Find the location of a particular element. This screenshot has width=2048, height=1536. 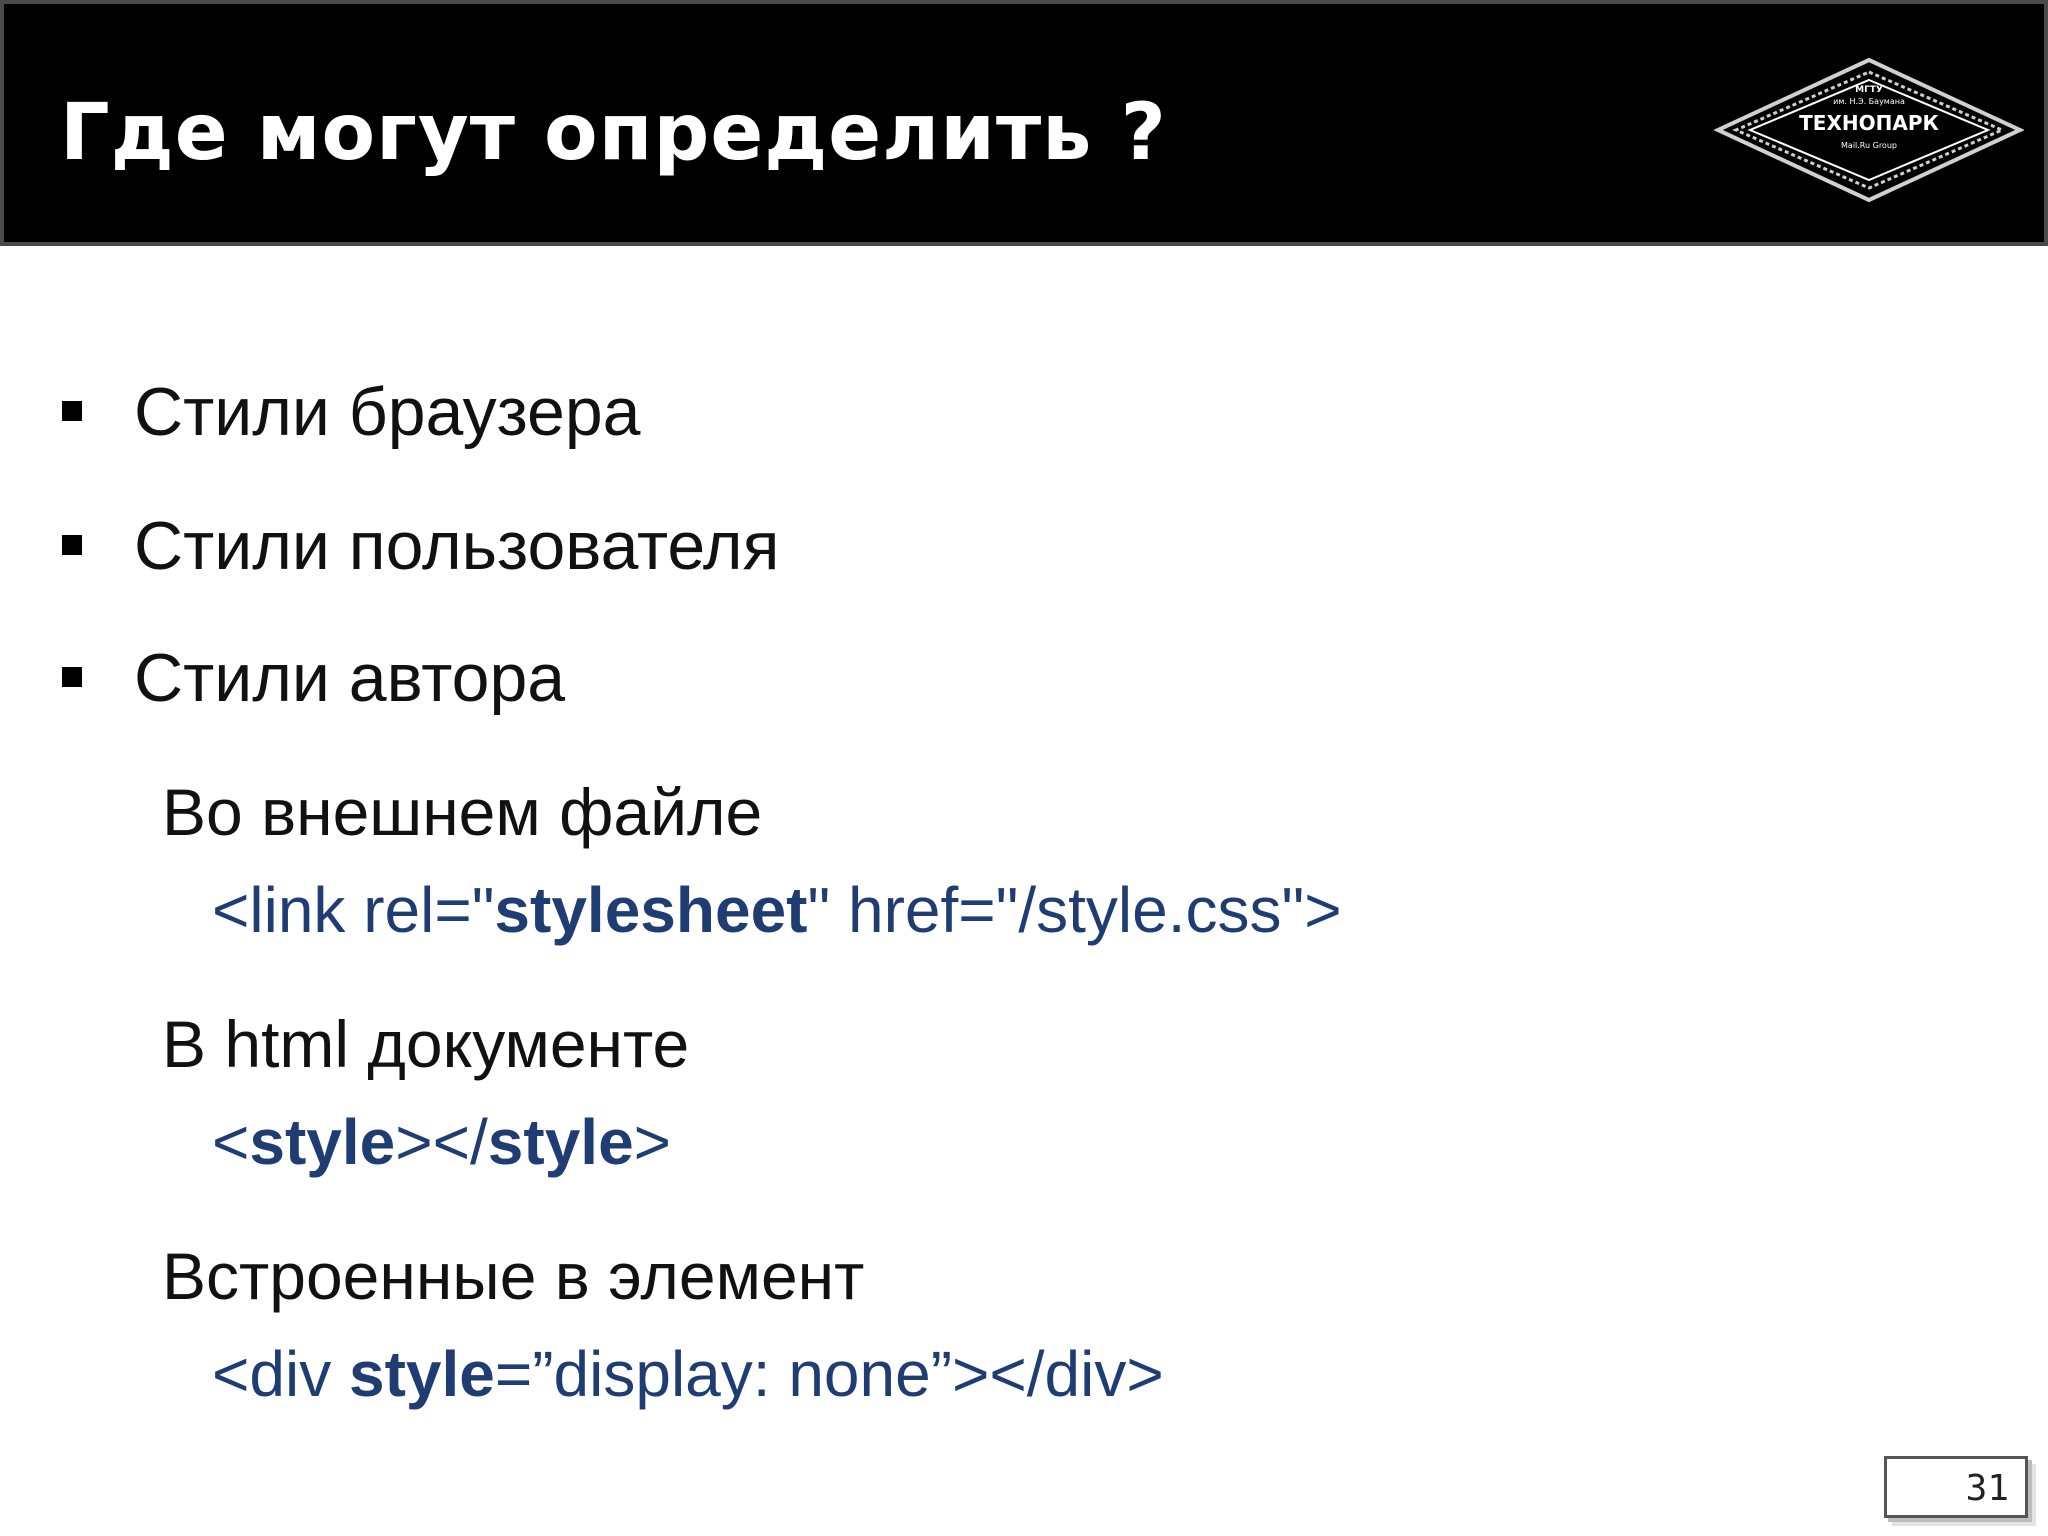

inline-element-code: <div style=”display: none”></div> is located at coordinates (688, 1374).